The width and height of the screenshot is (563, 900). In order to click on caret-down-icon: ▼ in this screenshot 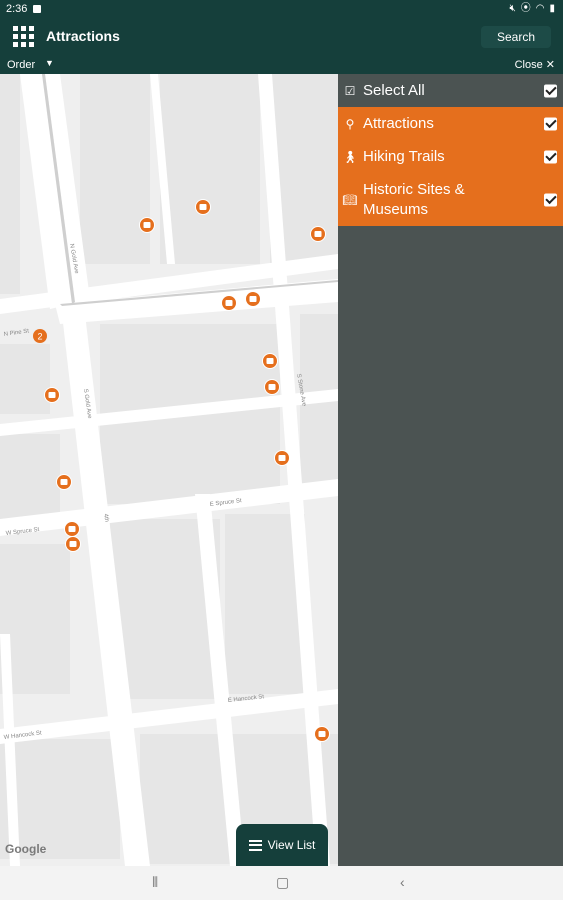, I will do `click(49, 63)`.